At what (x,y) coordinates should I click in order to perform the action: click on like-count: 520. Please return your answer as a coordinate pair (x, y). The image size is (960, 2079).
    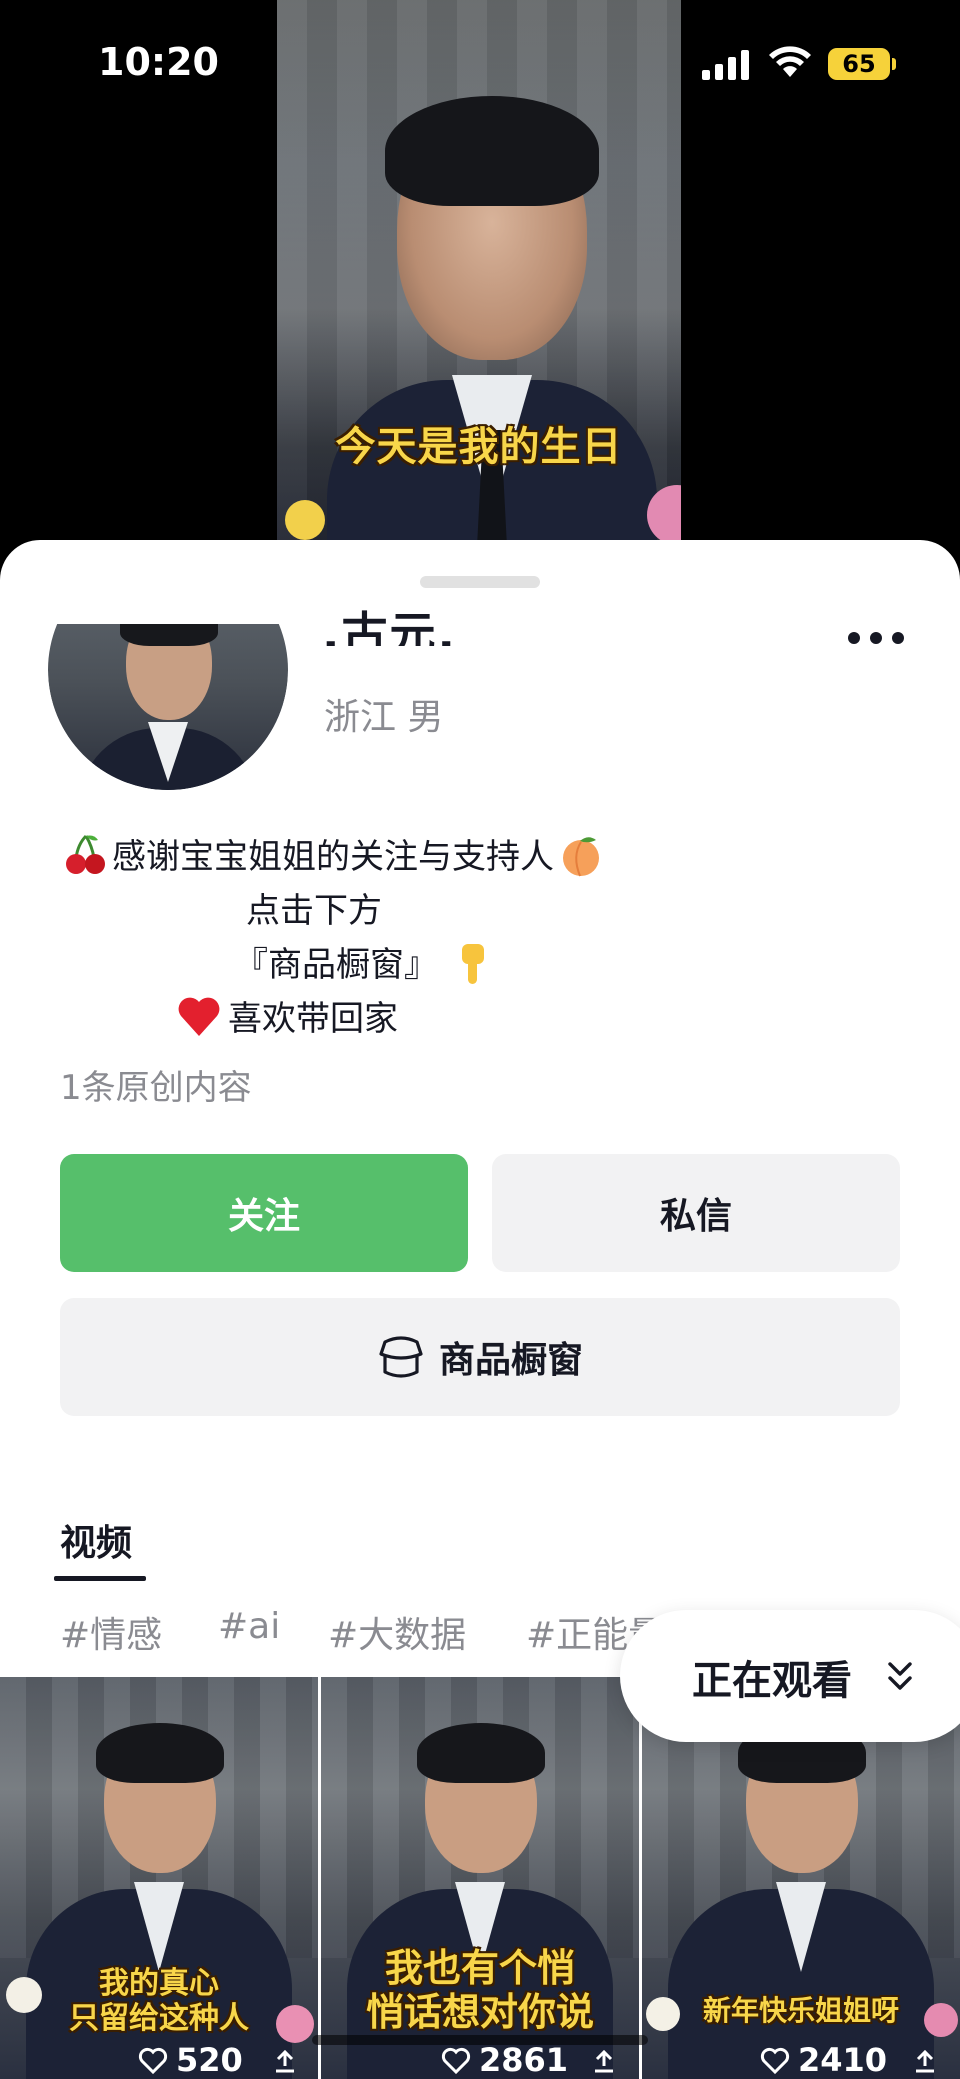
    Looking at the image, I should click on (209, 2060).